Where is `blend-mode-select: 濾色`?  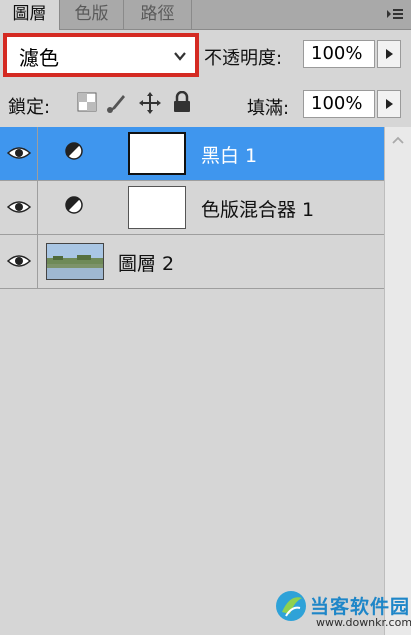
blend-mode-select: 濾色 is located at coordinates (101, 55).